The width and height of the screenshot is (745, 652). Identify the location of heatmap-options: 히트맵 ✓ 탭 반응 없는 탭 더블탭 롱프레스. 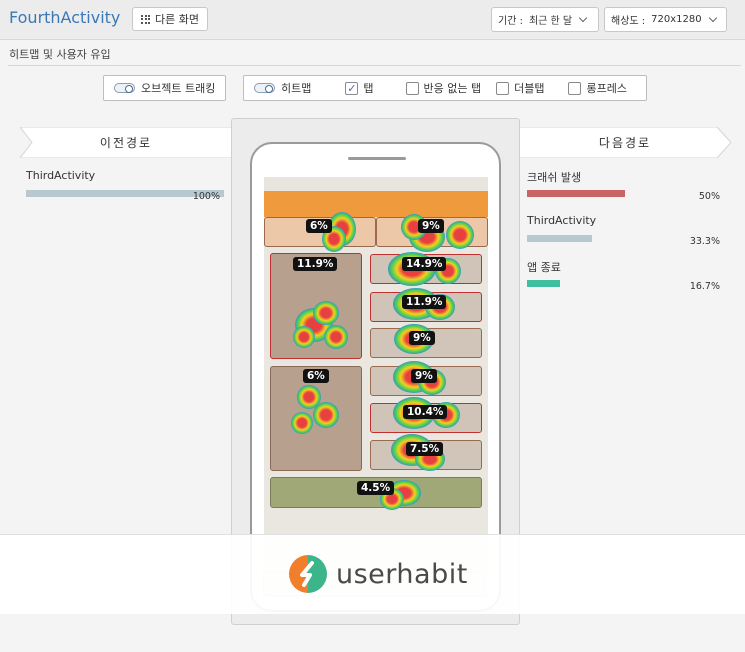
(445, 88).